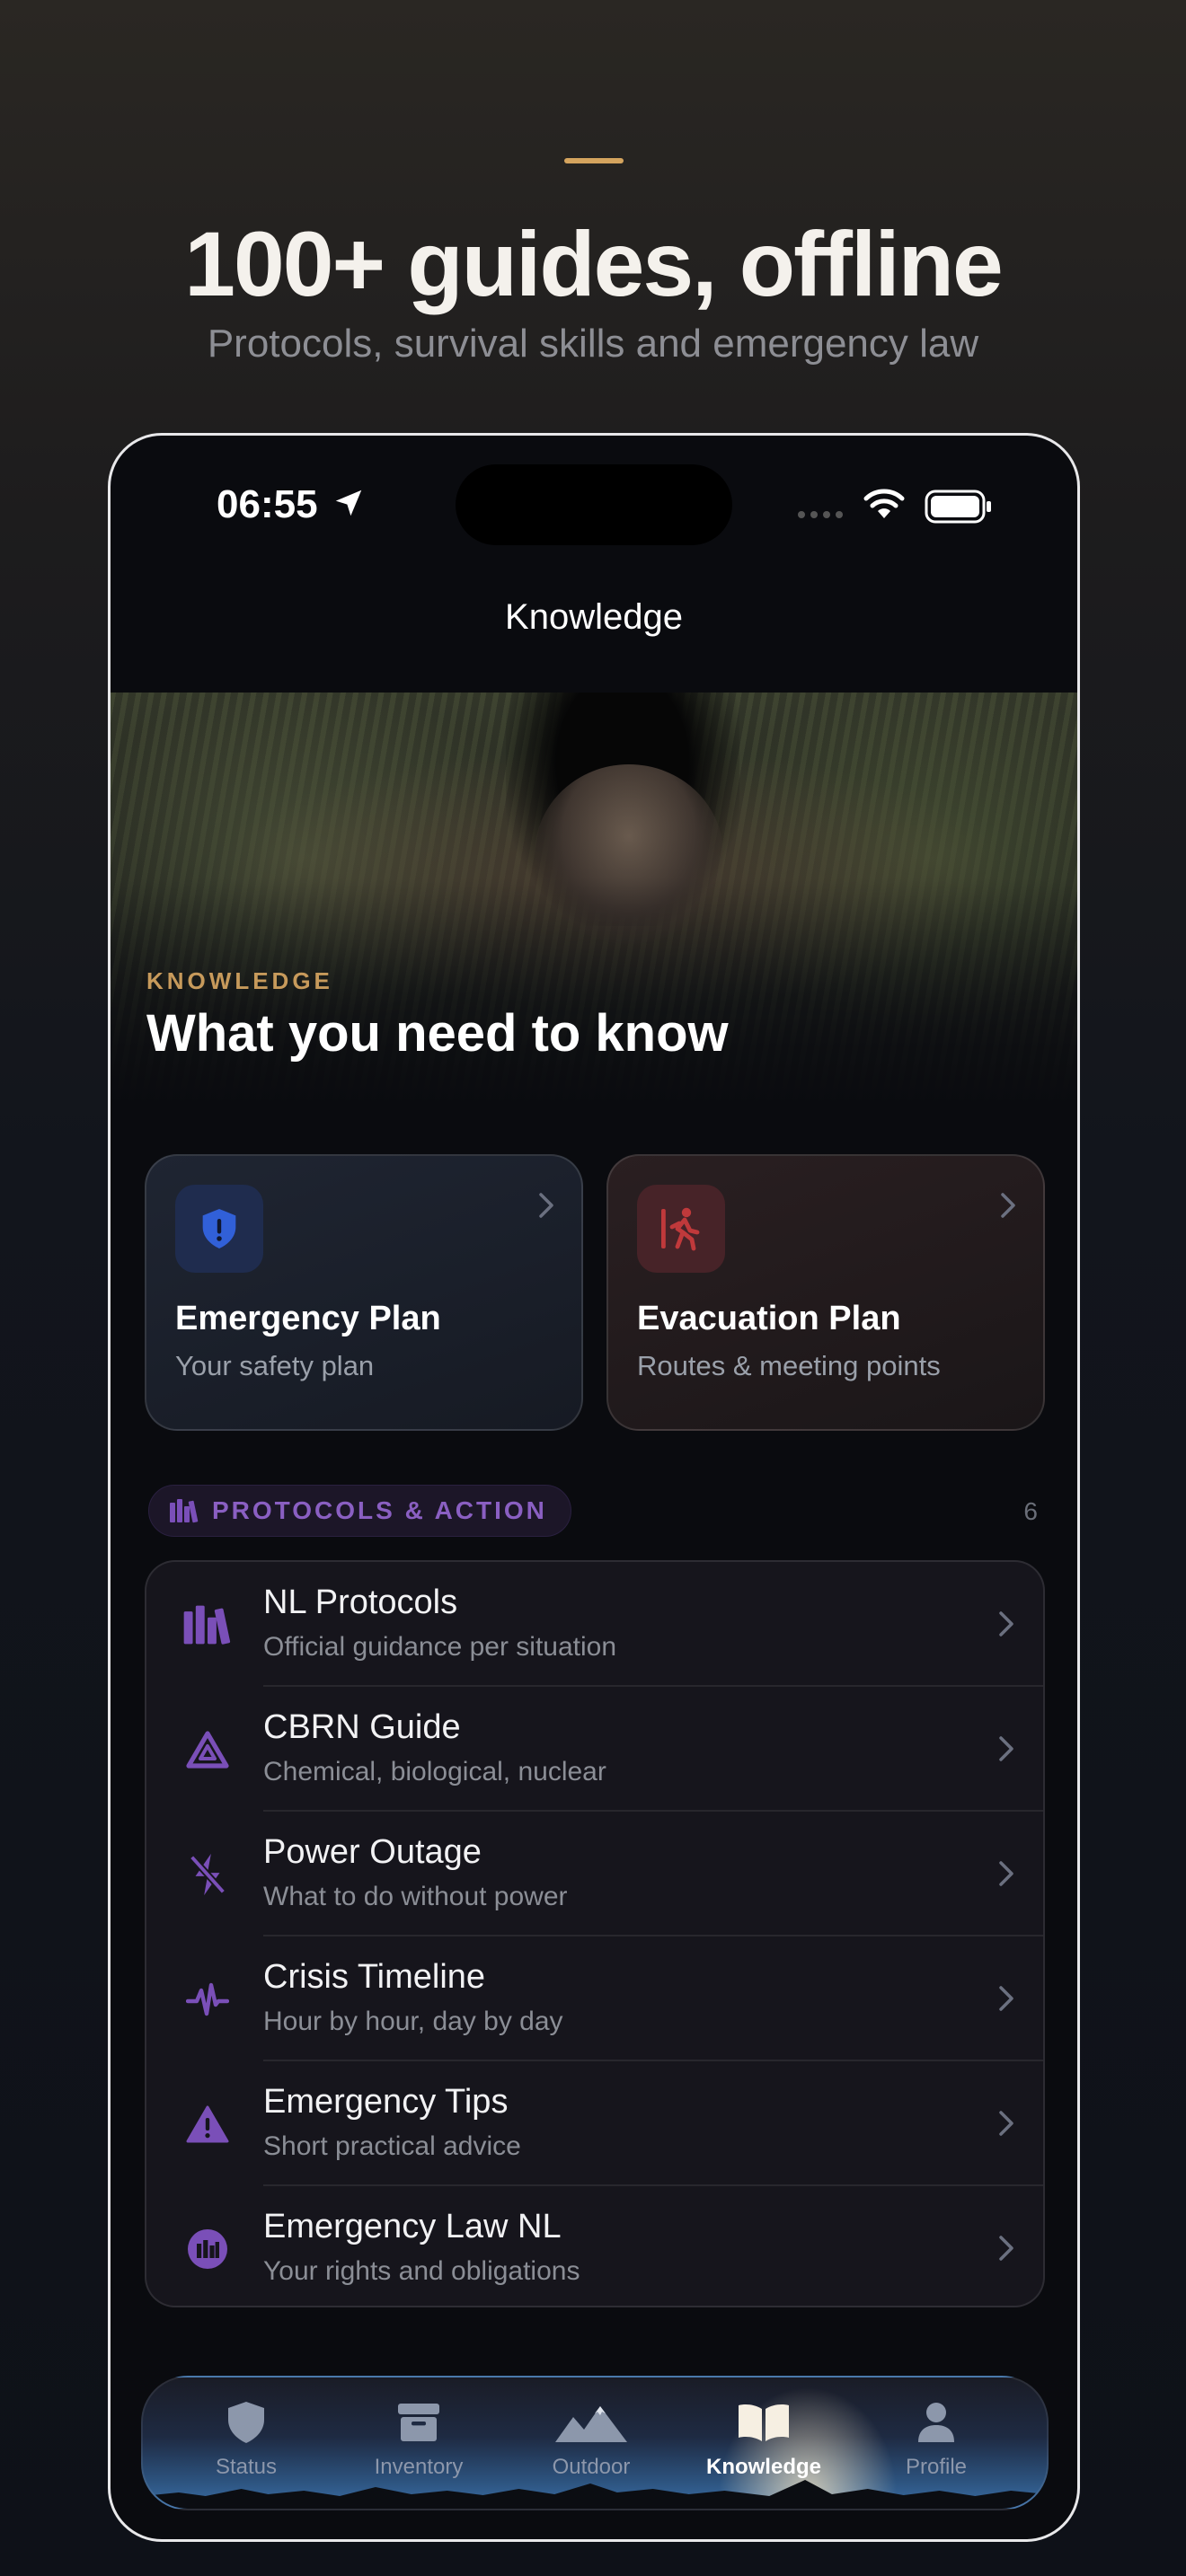  Describe the element at coordinates (594, 1999) in the screenshot. I see `list-item-crisis-timeline: Crisis Timeline Hour by hour, day by day` at that location.